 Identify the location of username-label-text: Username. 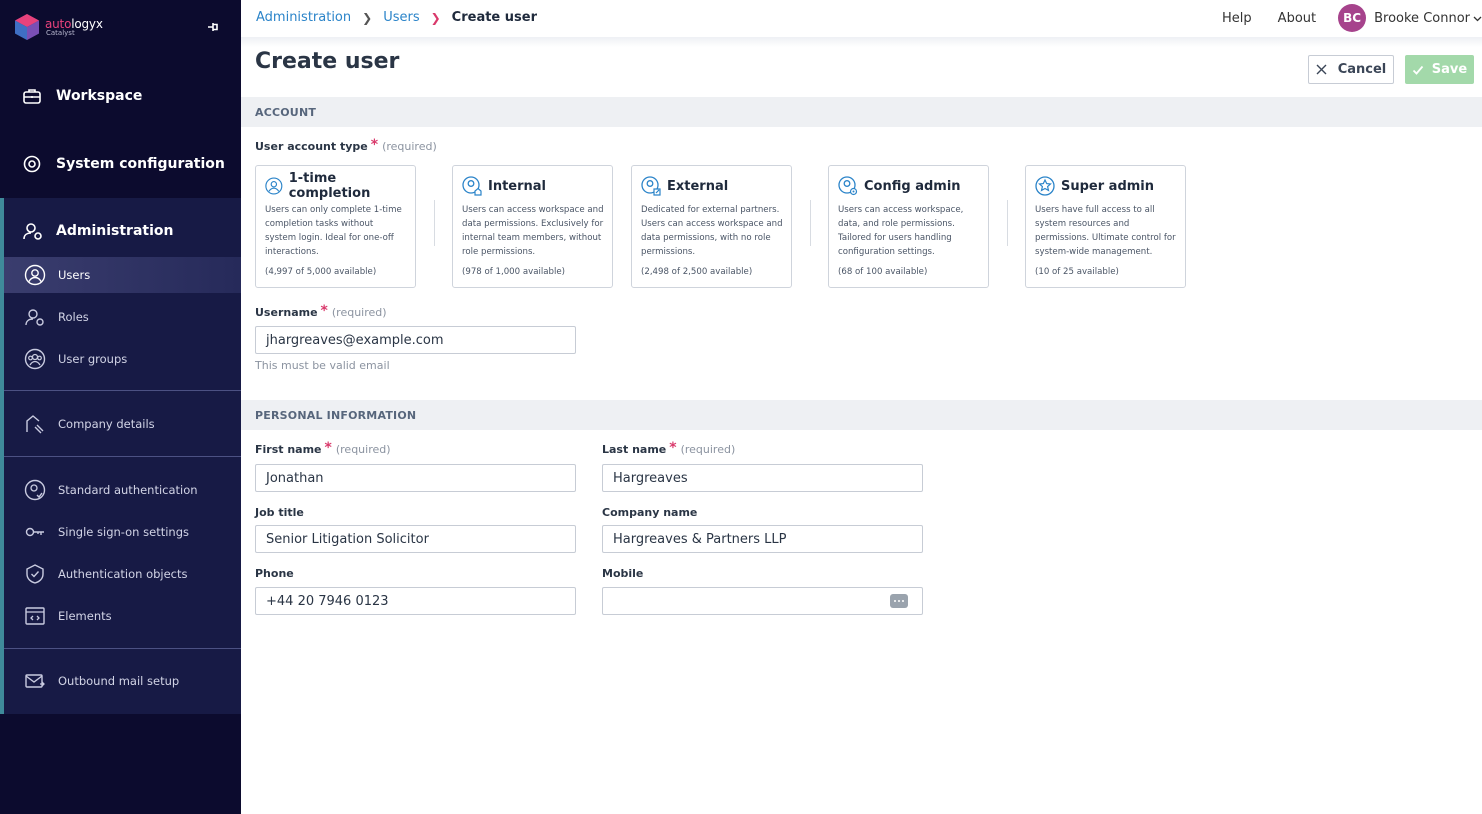
(286, 312).